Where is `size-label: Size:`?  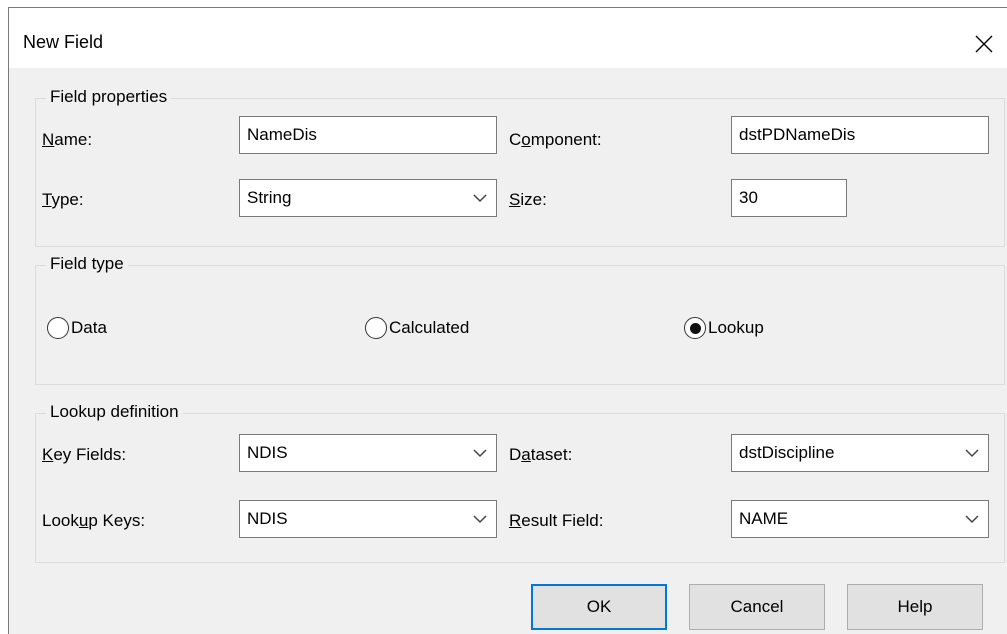
size-label: Size: is located at coordinates (528, 199).